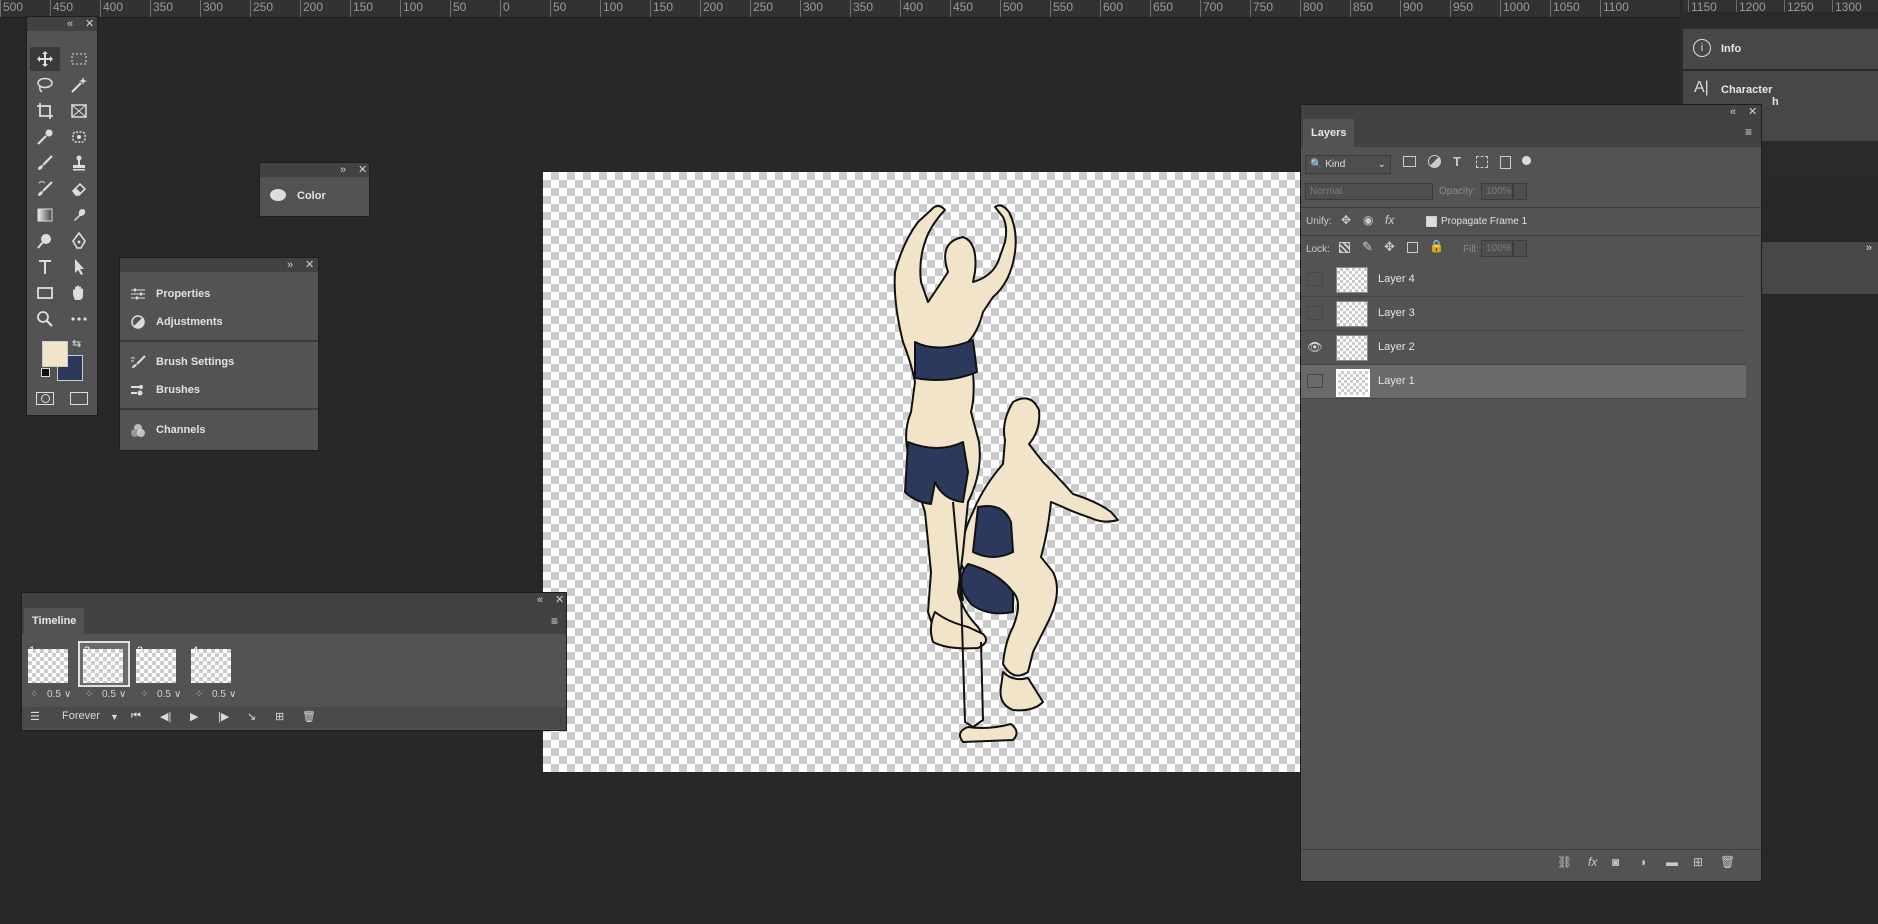 The image size is (1878, 924). I want to click on pixel-filter-icon, so click(1409, 161).